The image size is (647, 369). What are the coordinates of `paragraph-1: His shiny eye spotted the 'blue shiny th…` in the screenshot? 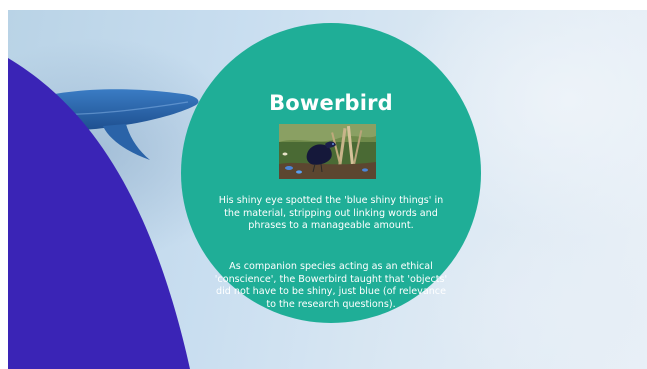 It's located at (331, 213).